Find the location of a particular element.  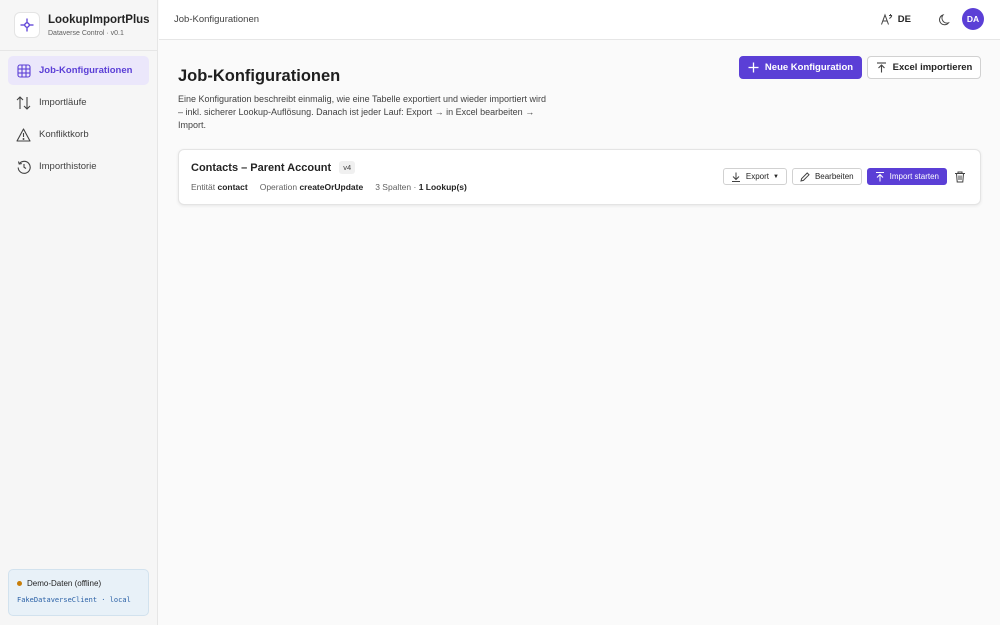

sidebar-item-label: Job-Konfigurationen is located at coordinates (86, 70).